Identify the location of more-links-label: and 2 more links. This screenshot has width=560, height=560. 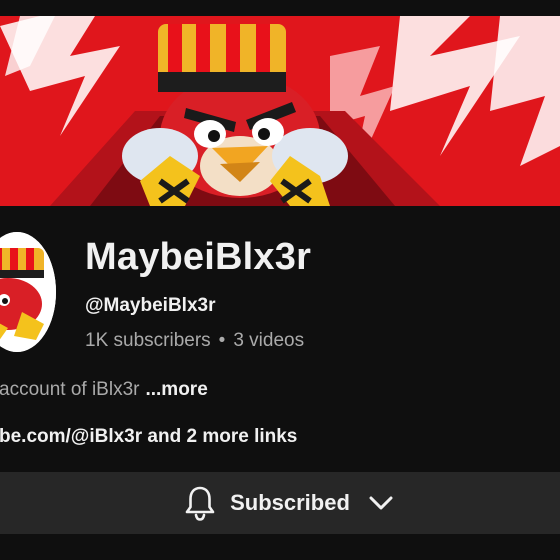
(222, 436).